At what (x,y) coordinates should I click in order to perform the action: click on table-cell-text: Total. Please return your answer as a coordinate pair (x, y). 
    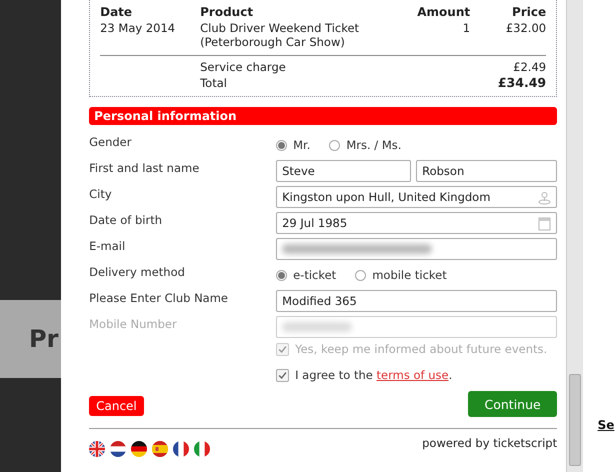
    Looking at the image, I should click on (214, 82).